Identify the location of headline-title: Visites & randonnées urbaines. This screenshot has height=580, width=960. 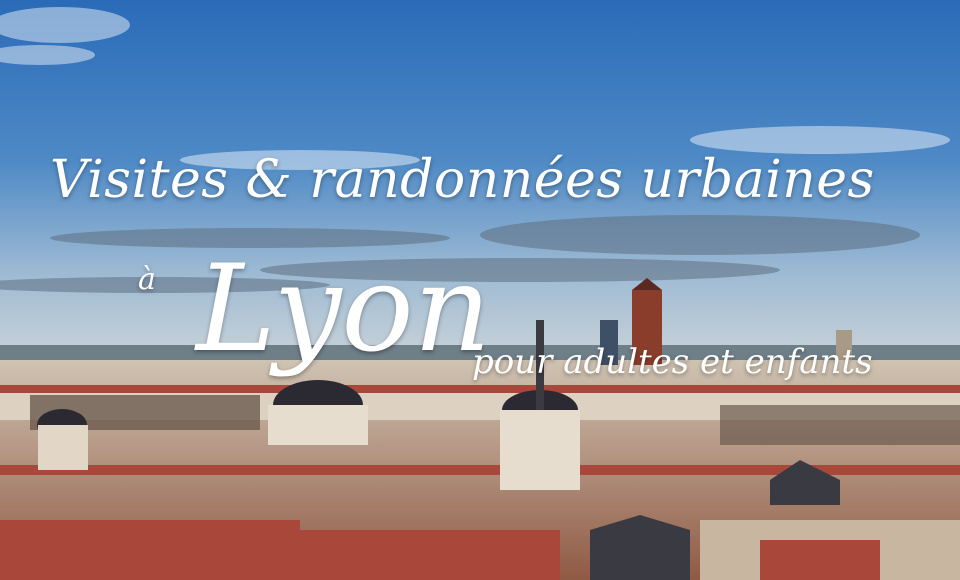
(462, 180).